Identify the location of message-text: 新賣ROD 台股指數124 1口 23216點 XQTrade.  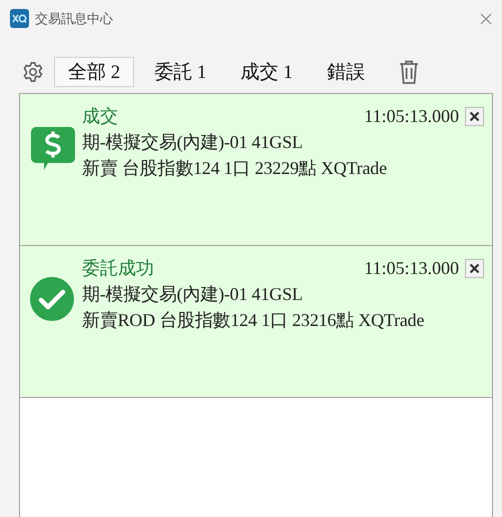
(254, 320).